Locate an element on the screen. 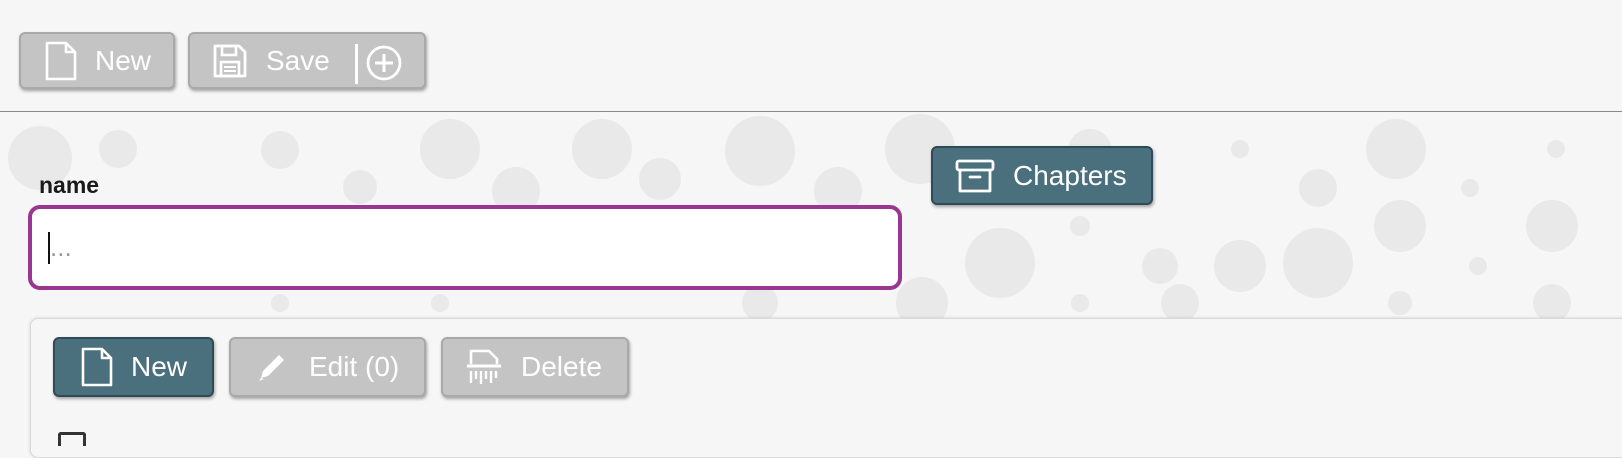 Image resolution: width=1622 pixels, height=458 pixels. edit-button-label: Edit (0) is located at coordinates (354, 366).